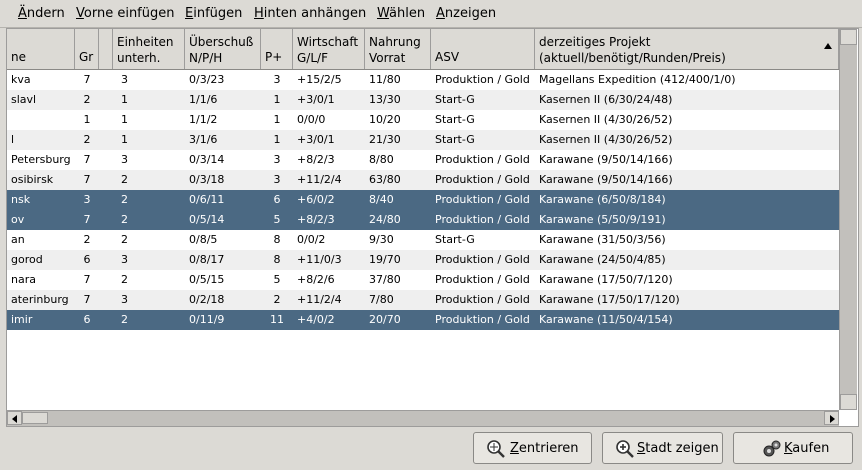  I want to click on cell-name: an, so click(18, 239).